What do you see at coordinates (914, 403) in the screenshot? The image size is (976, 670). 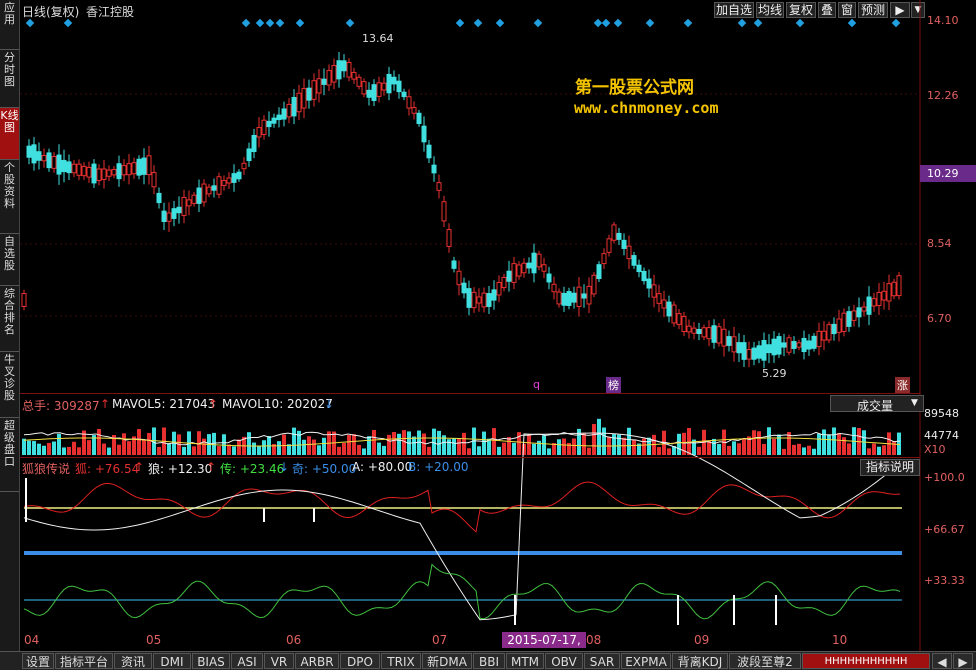 I see `chevron-down-icon: ▼` at bounding box center [914, 403].